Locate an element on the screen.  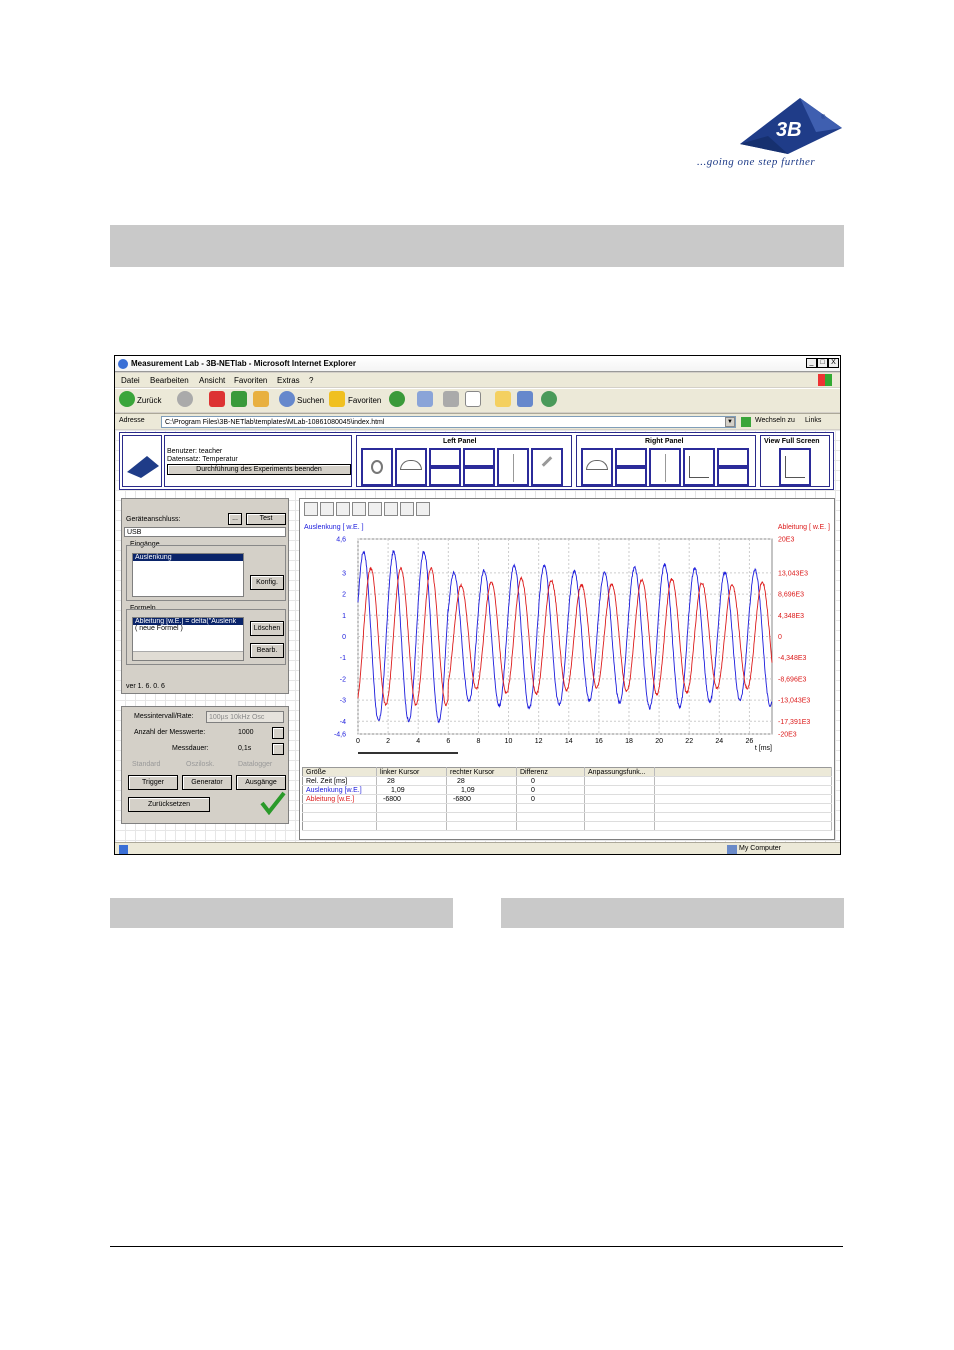
menu-datei: Datei is located at coordinates (130, 380).